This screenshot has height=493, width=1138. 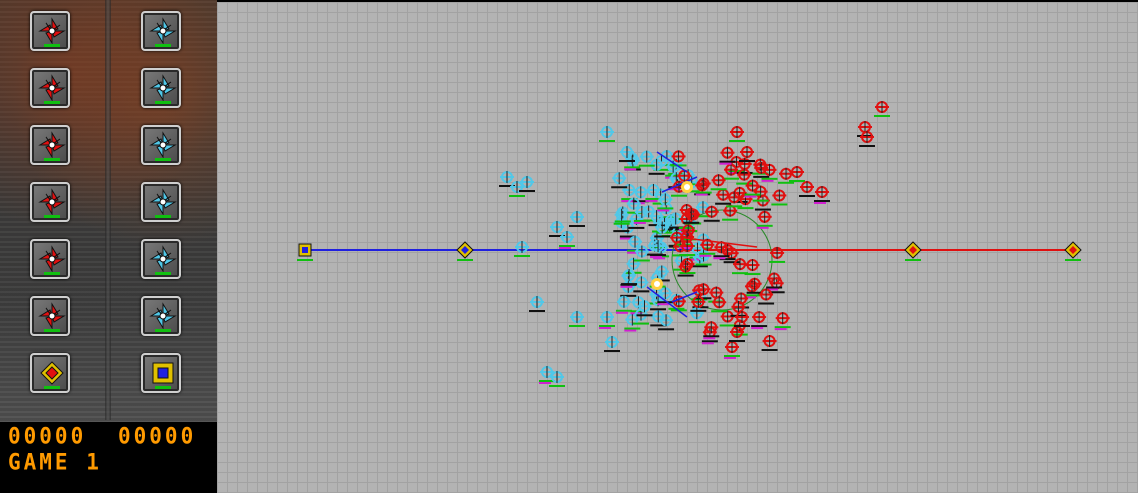 I want to click on score-right: 00000, so click(x=157, y=436).